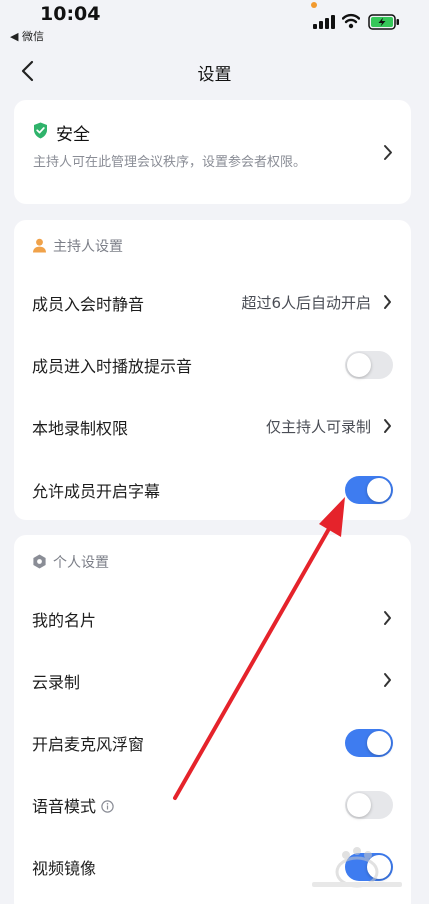 Image resolution: width=429 pixels, height=904 pixels. What do you see at coordinates (64, 868) in the screenshot?
I see `row-label: 视频镜像` at bounding box center [64, 868].